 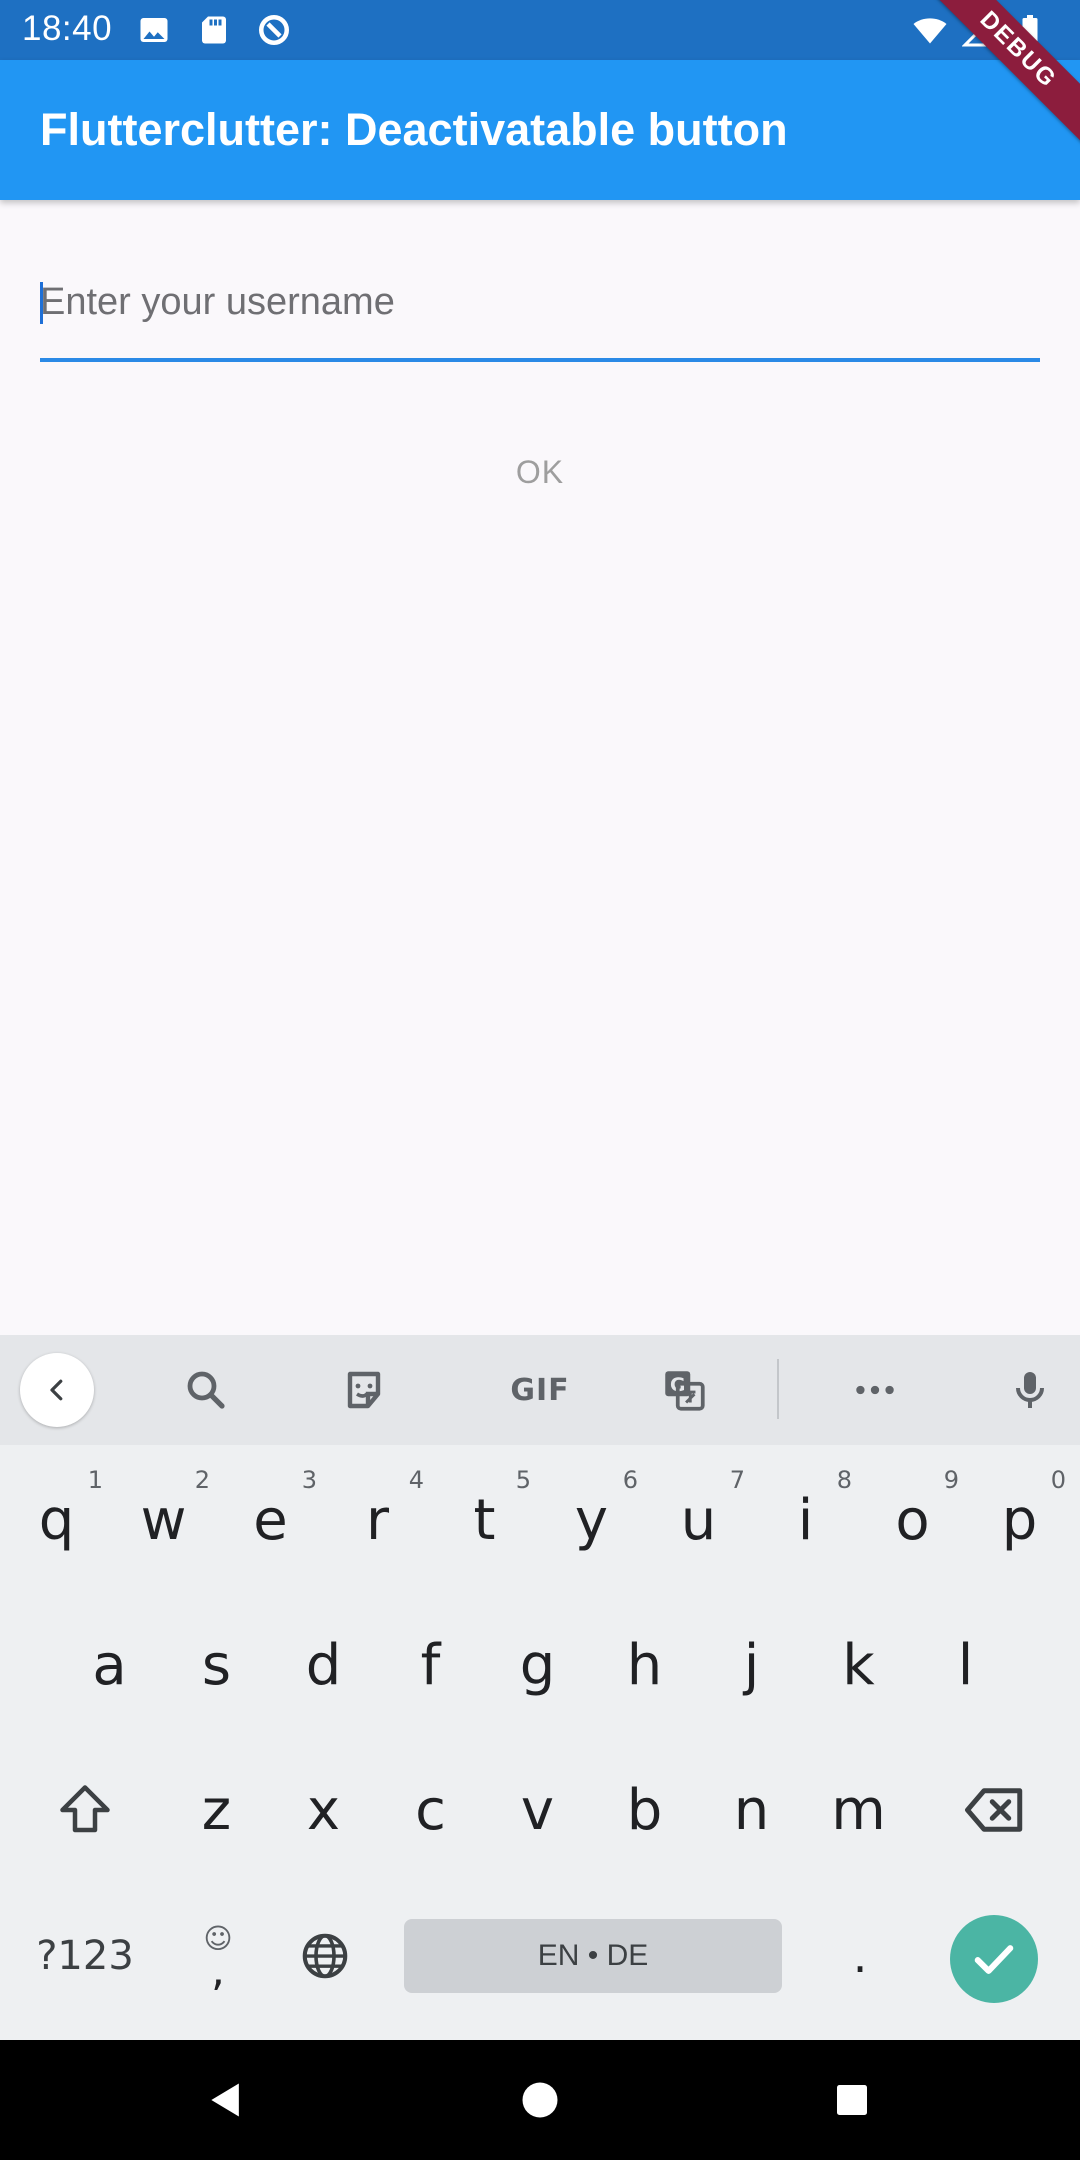 I want to click on key-label: l, so click(x=965, y=1665).